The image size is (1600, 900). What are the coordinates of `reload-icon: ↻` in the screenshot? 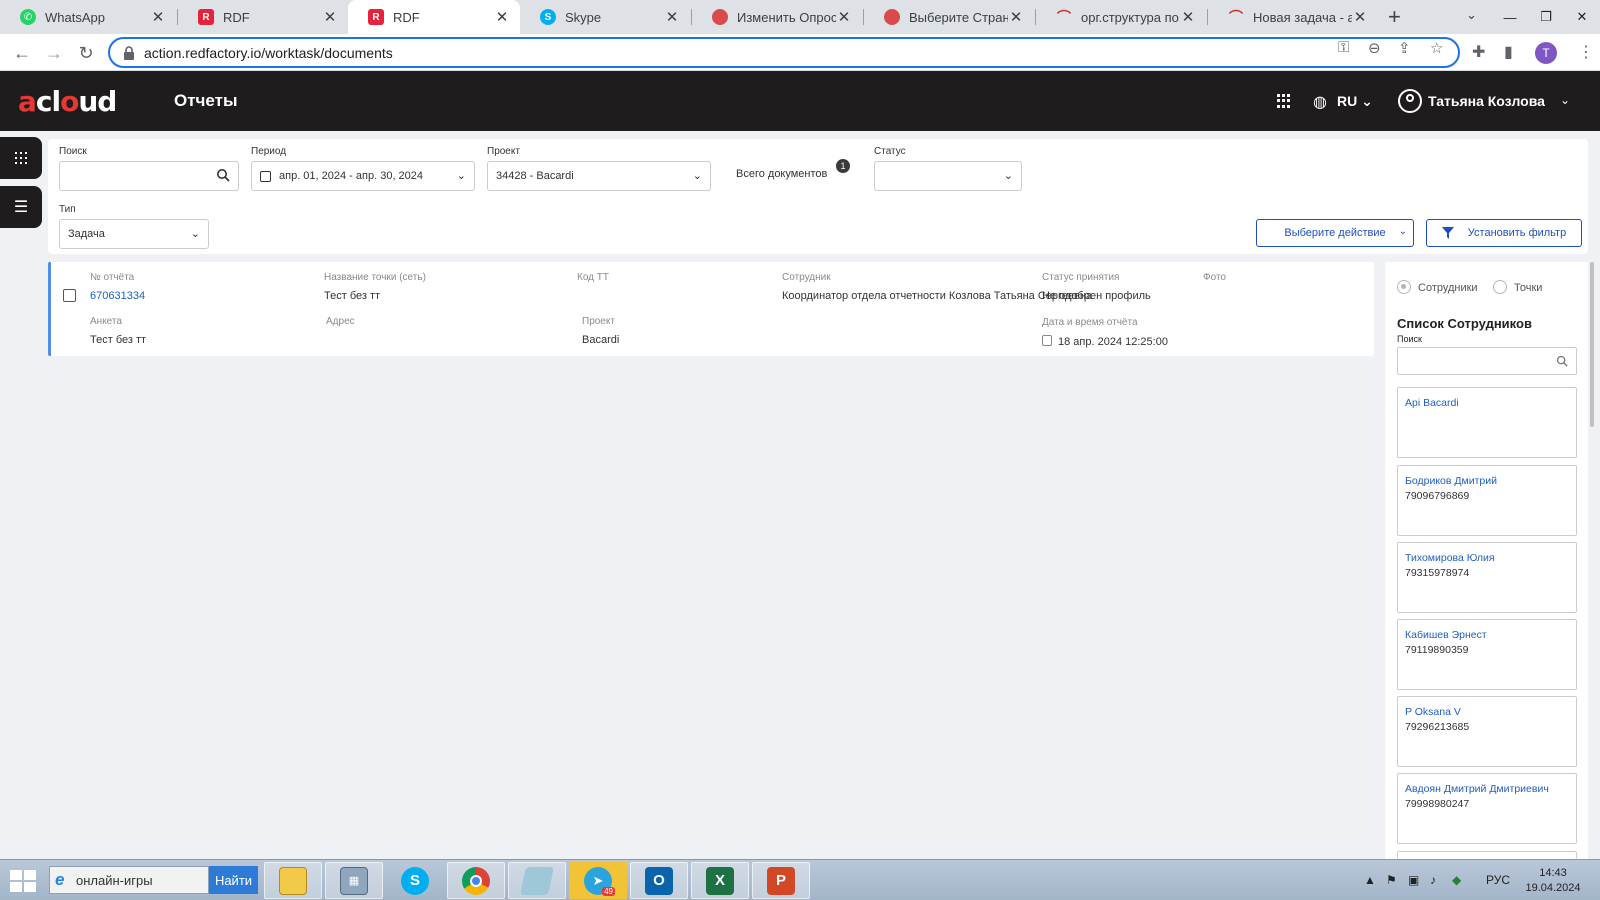 It's located at (86, 53).